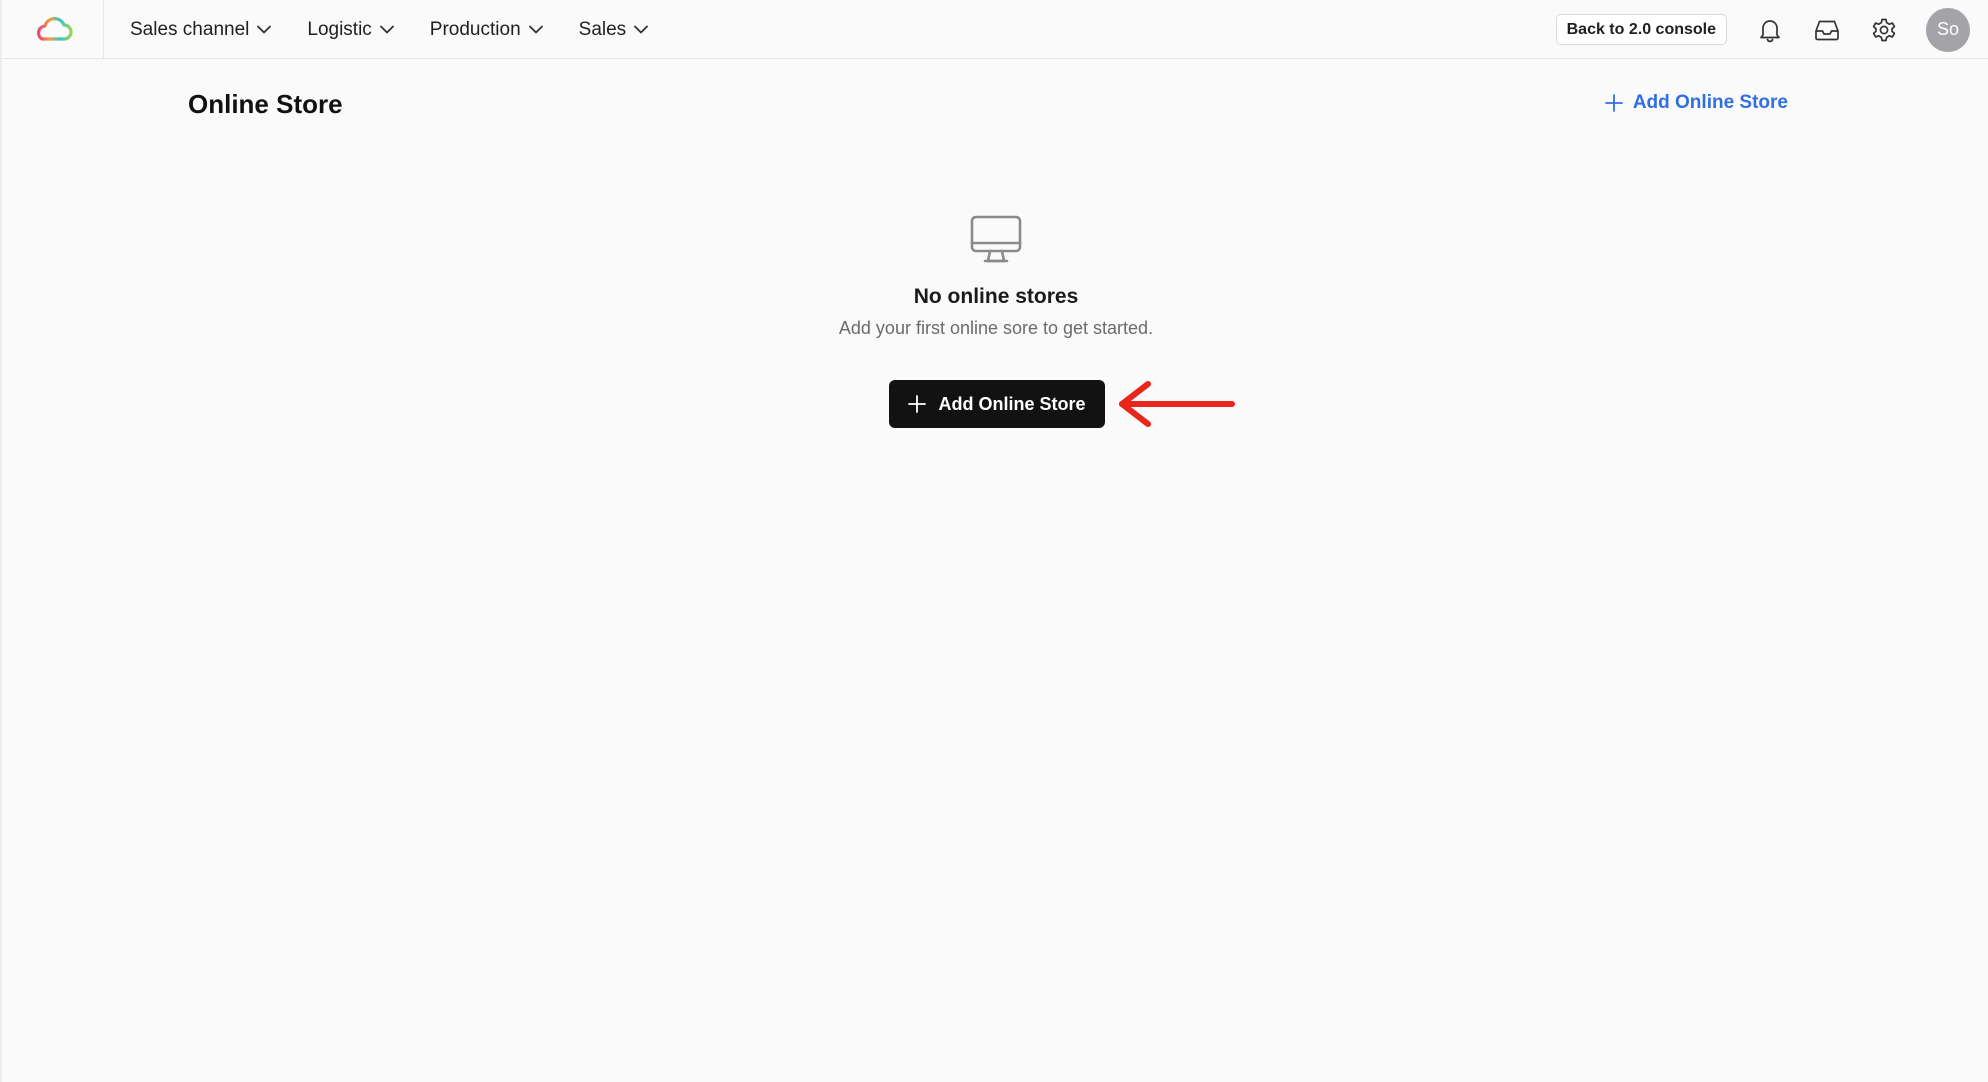 The height and width of the screenshot is (1082, 1988). Describe the element at coordinates (190, 29) in the screenshot. I see `nav-sales-channel-label: Sales channel` at that location.